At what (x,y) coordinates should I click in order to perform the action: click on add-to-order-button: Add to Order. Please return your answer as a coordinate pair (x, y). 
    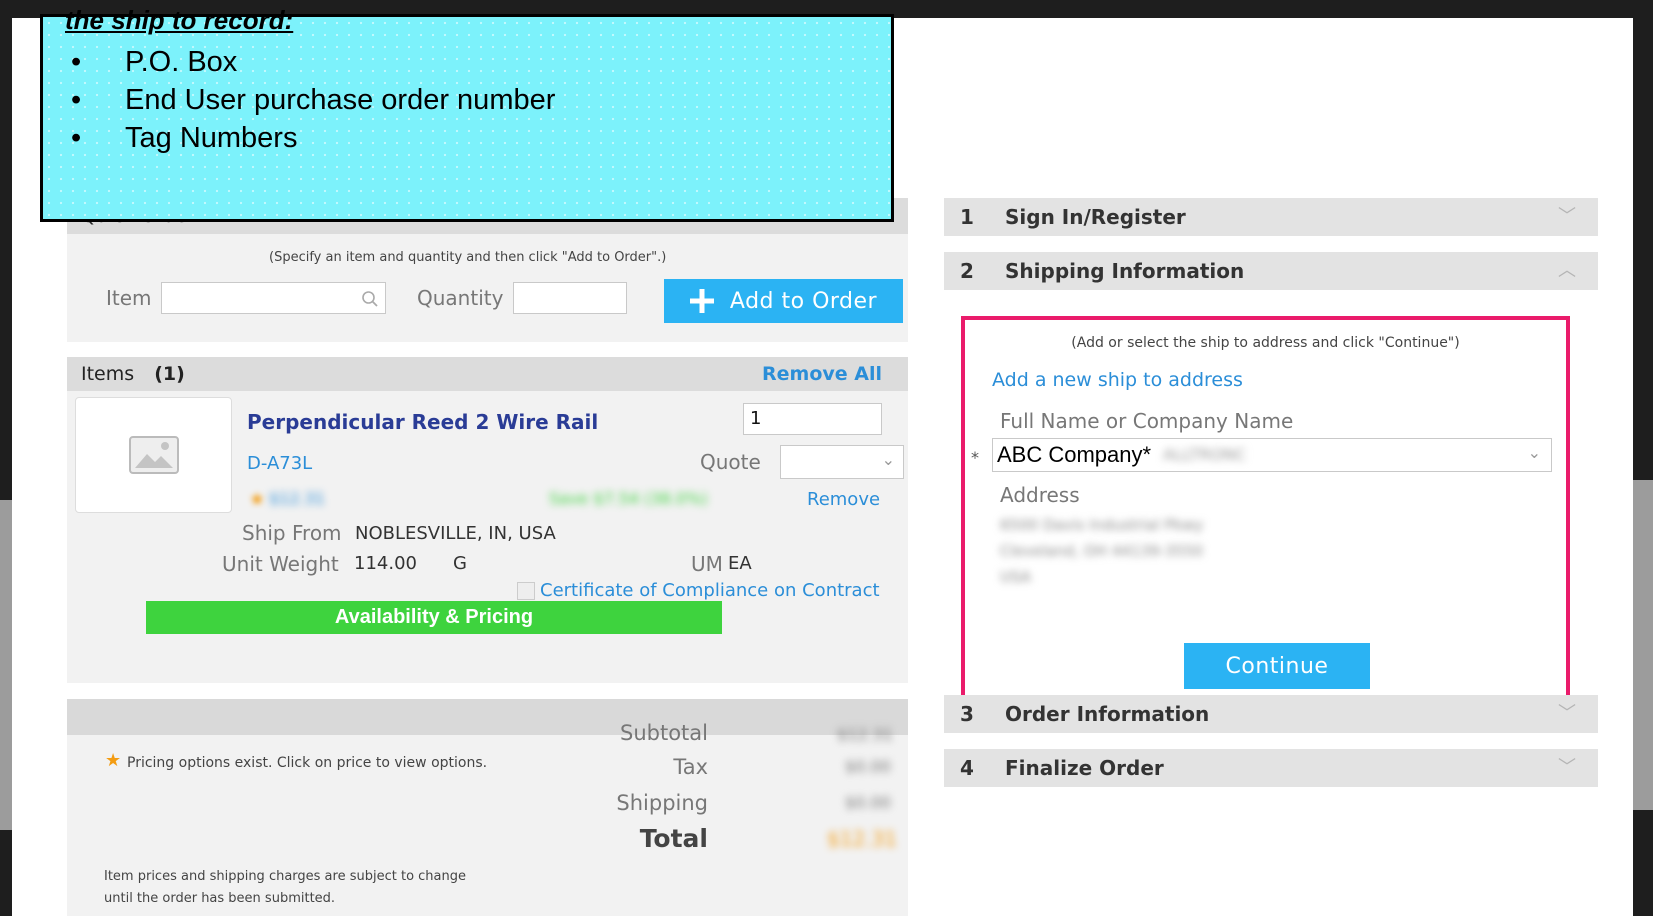
    Looking at the image, I should click on (783, 301).